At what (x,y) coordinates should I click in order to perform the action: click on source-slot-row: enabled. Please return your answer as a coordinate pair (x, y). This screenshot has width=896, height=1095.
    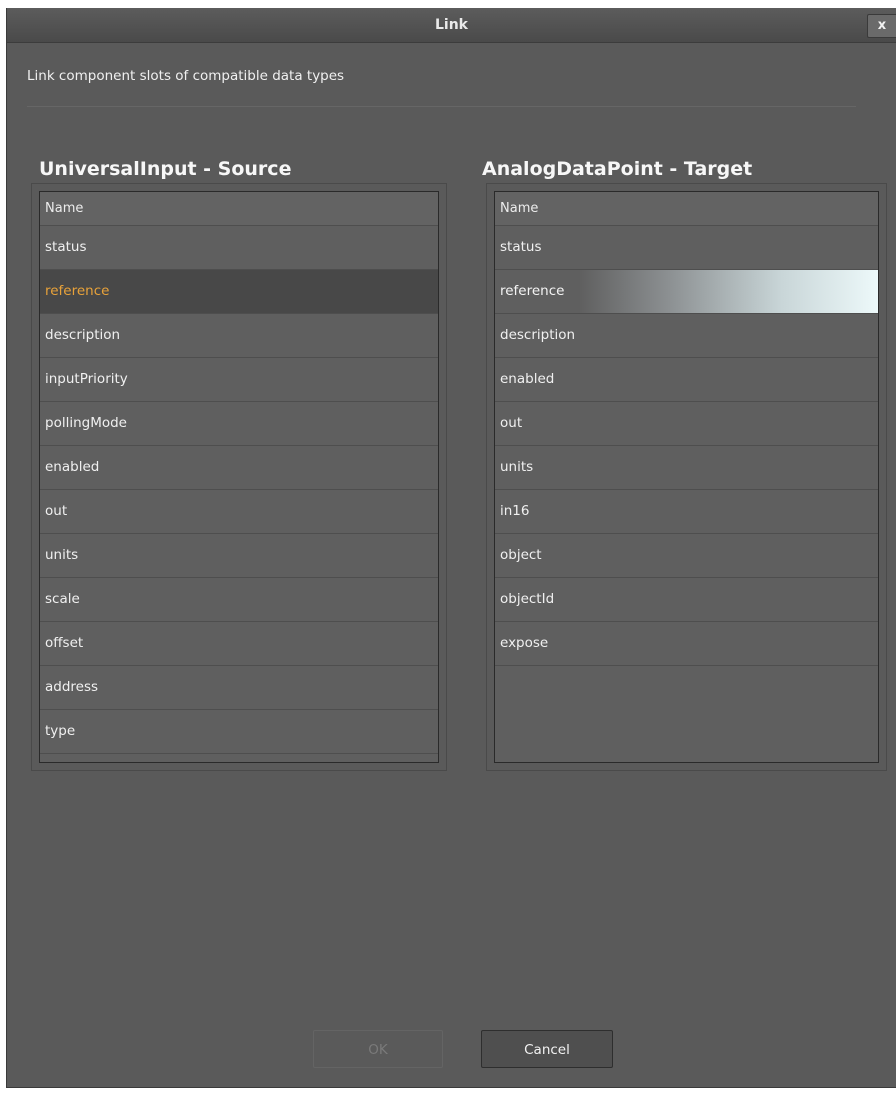
    Looking at the image, I should click on (239, 468).